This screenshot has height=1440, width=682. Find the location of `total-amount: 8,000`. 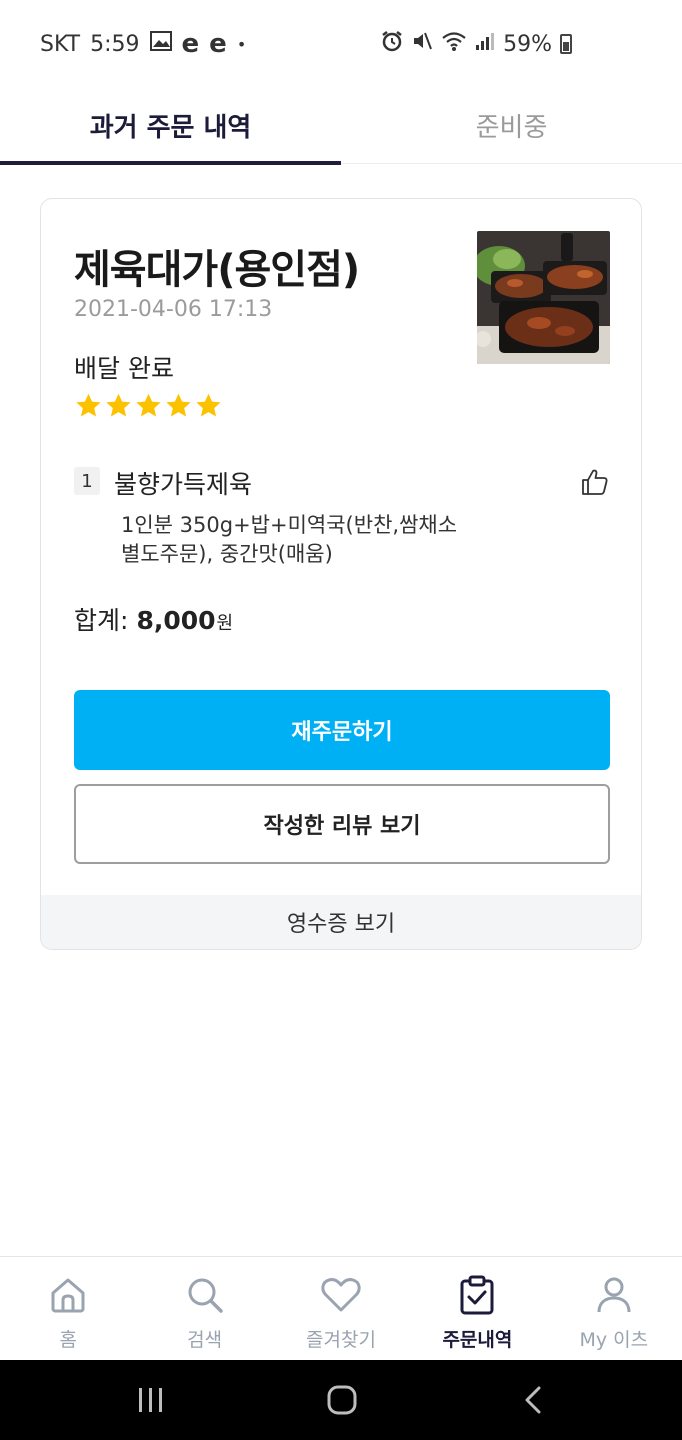

total-amount: 8,000 is located at coordinates (176, 620).